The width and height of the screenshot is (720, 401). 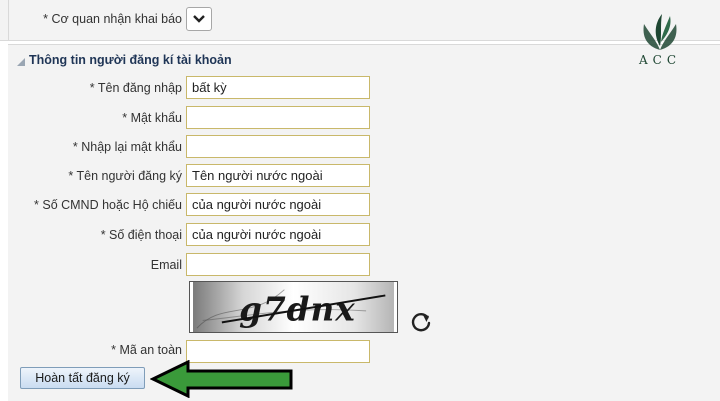 What do you see at coordinates (141, 235) in the screenshot?
I see `phone-label: * Số điện thoại` at bounding box center [141, 235].